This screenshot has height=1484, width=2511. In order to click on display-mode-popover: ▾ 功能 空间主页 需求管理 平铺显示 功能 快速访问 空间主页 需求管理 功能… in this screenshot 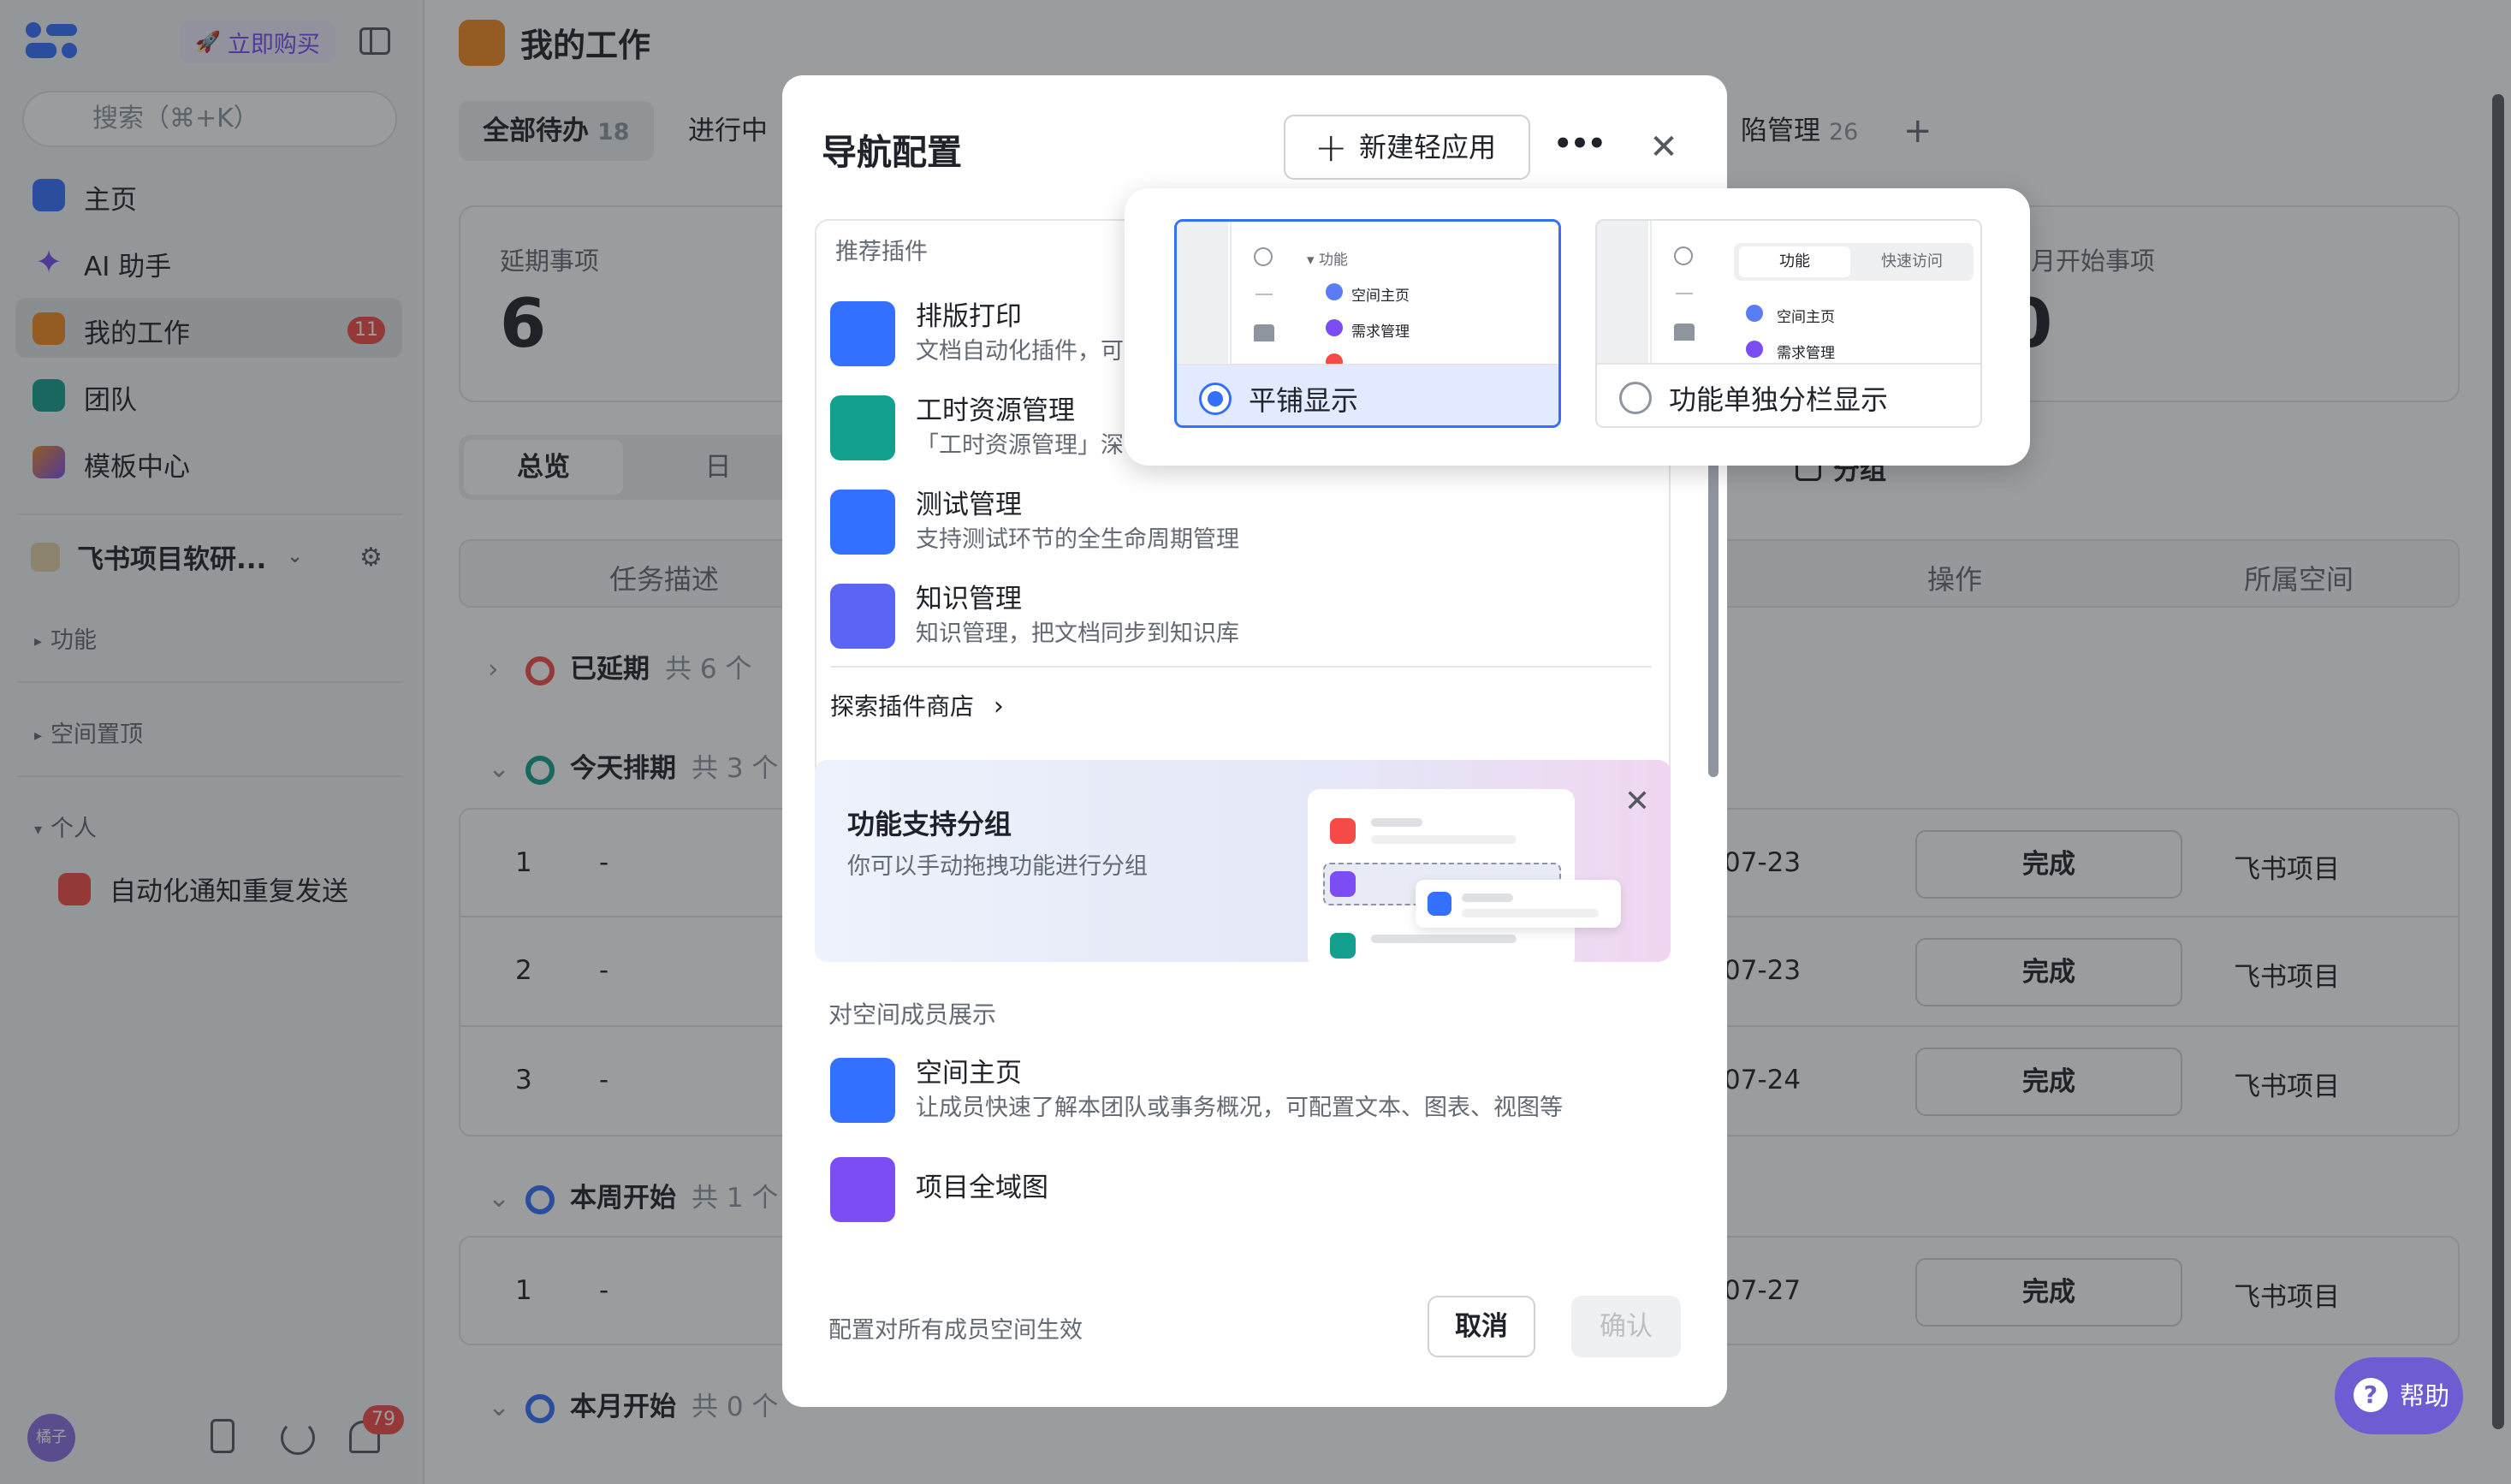, I will do `click(1577, 327)`.